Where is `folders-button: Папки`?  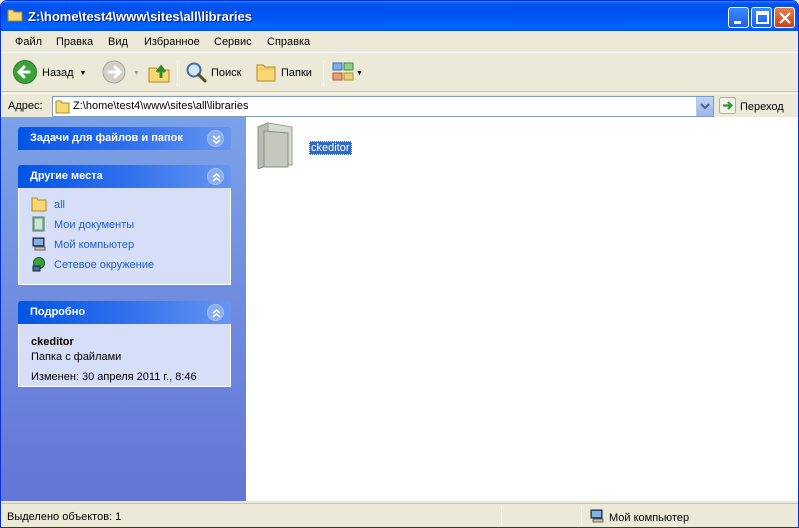 folders-button: Папки is located at coordinates (283, 73).